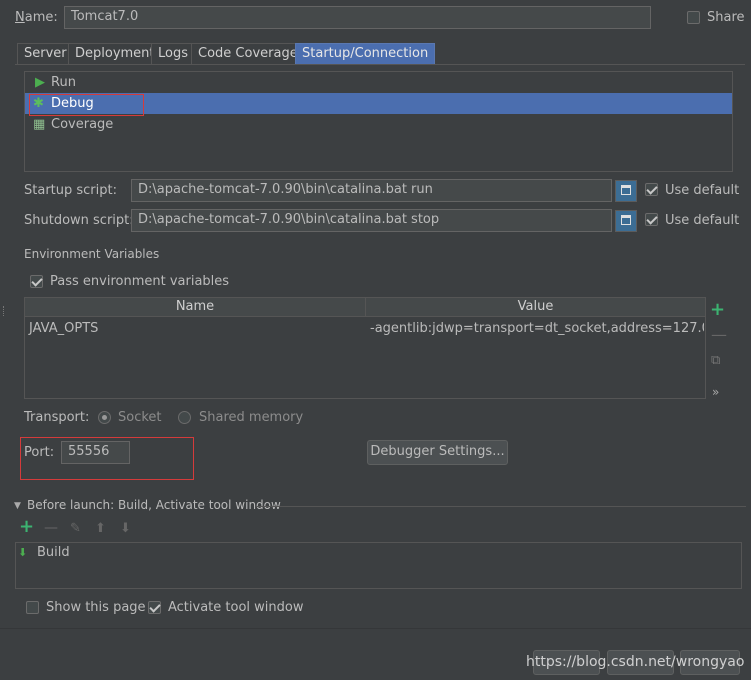  I want to click on before-launch-item-build: Build, so click(53, 553).